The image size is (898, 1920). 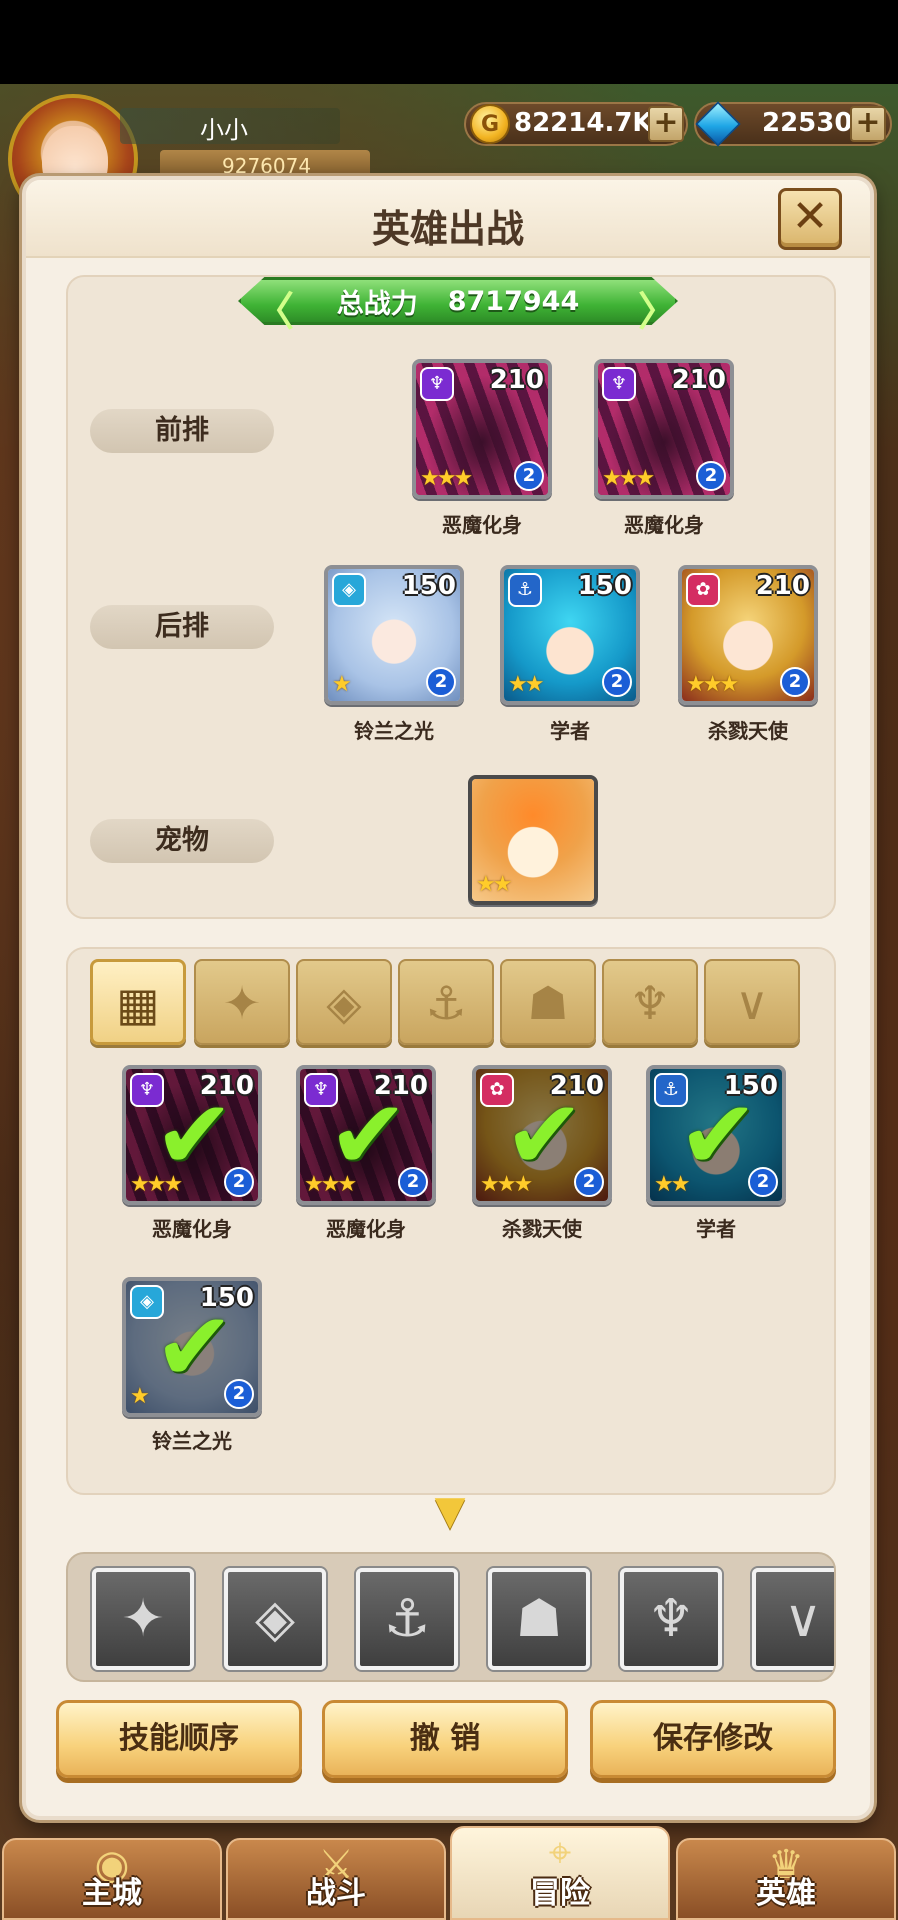 I want to click on list-hero-3: ✿ 210 ★★★ 2 ✔, so click(x=542, y=1135).